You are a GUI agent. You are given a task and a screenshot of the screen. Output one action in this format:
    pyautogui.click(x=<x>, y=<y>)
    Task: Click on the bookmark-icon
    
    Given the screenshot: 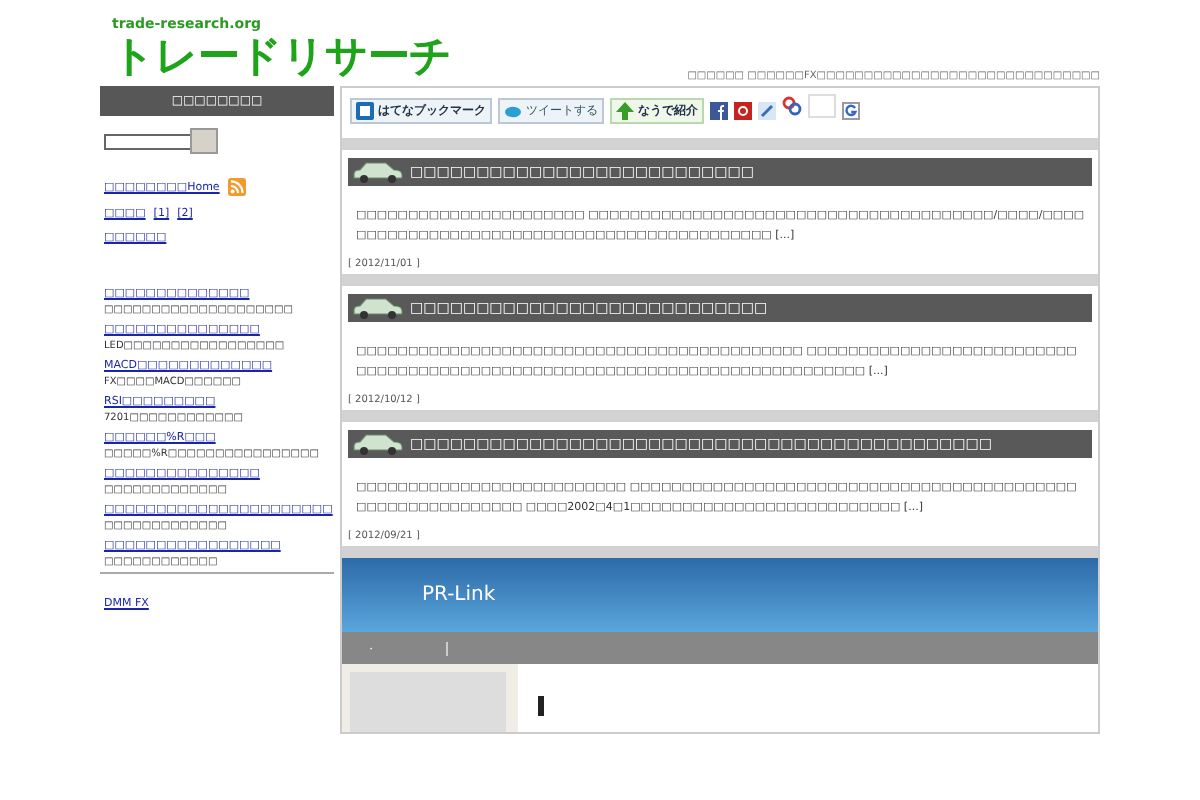 What is the action you would take?
    pyautogui.click(x=365, y=111)
    